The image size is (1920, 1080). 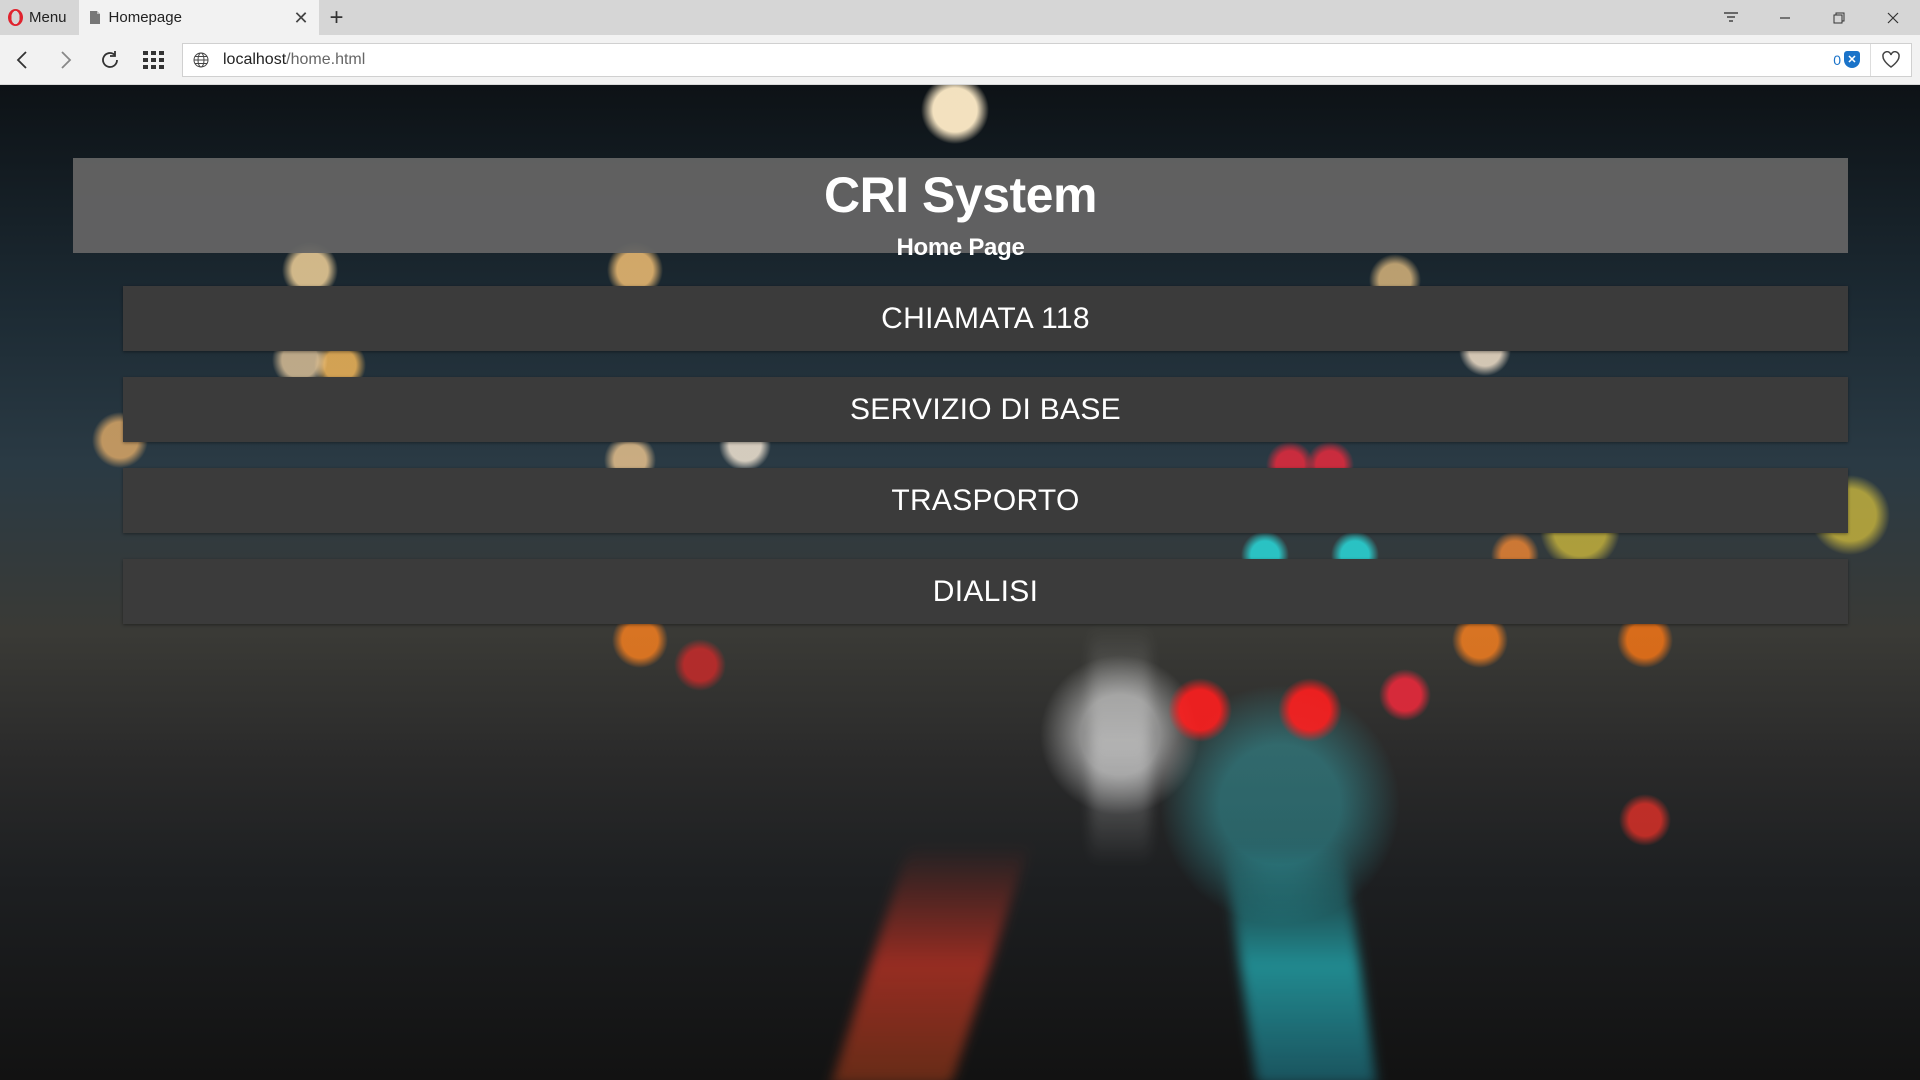 I want to click on heart-icon, so click(x=1891, y=59).